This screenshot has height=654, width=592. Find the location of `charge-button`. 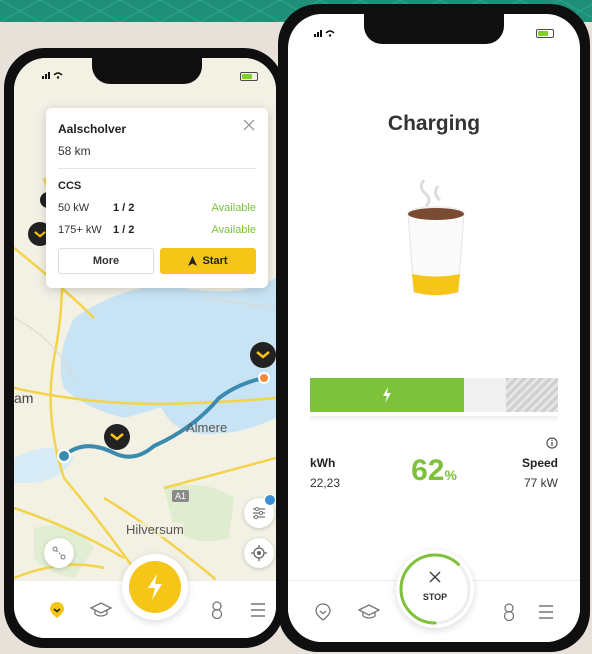

charge-button is located at coordinates (155, 587).